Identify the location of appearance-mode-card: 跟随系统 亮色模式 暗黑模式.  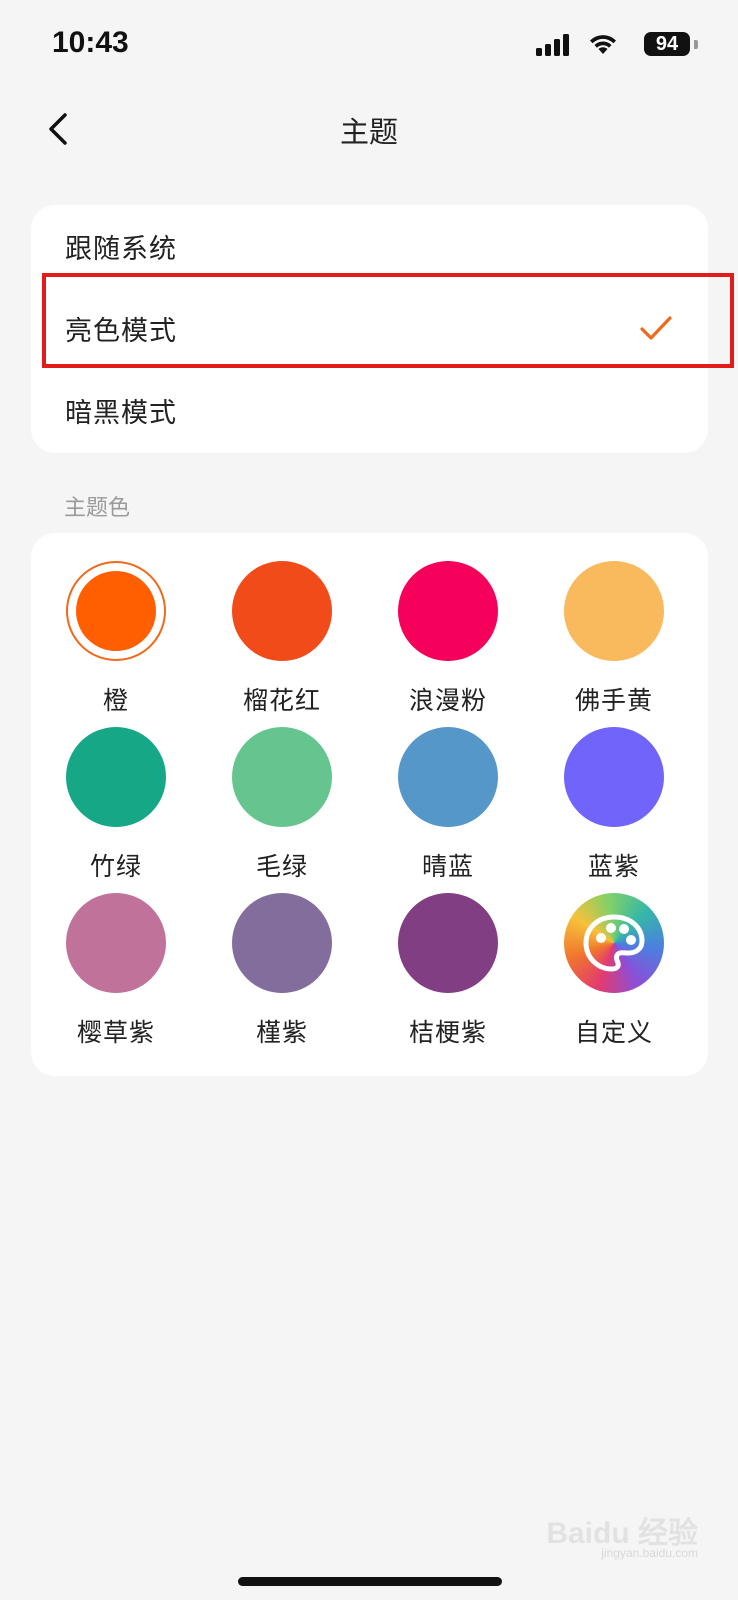
(369, 329).